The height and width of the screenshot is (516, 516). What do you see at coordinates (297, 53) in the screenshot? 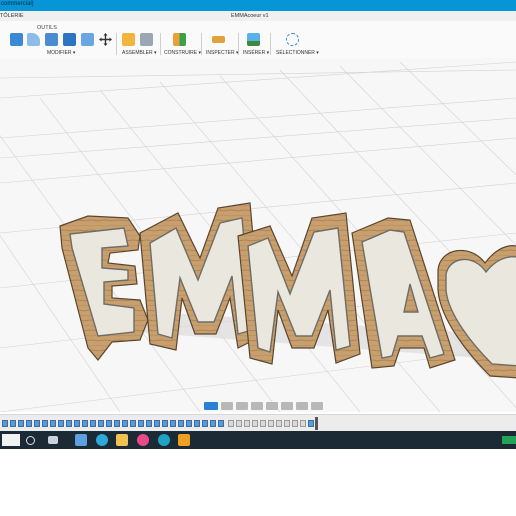
I see `group-selectionner-label: SÉLECTIONNER ▾` at bounding box center [297, 53].